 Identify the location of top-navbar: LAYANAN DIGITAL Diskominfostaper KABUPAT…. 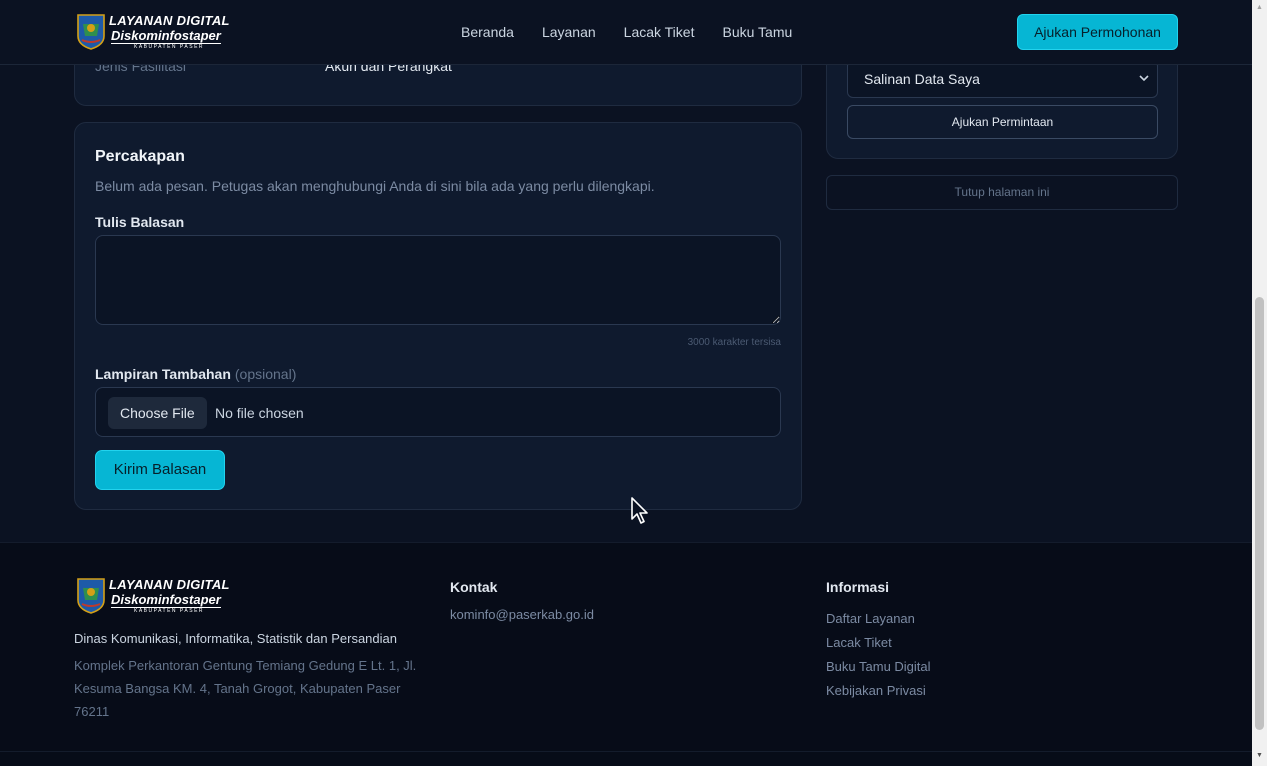
(626, 32).